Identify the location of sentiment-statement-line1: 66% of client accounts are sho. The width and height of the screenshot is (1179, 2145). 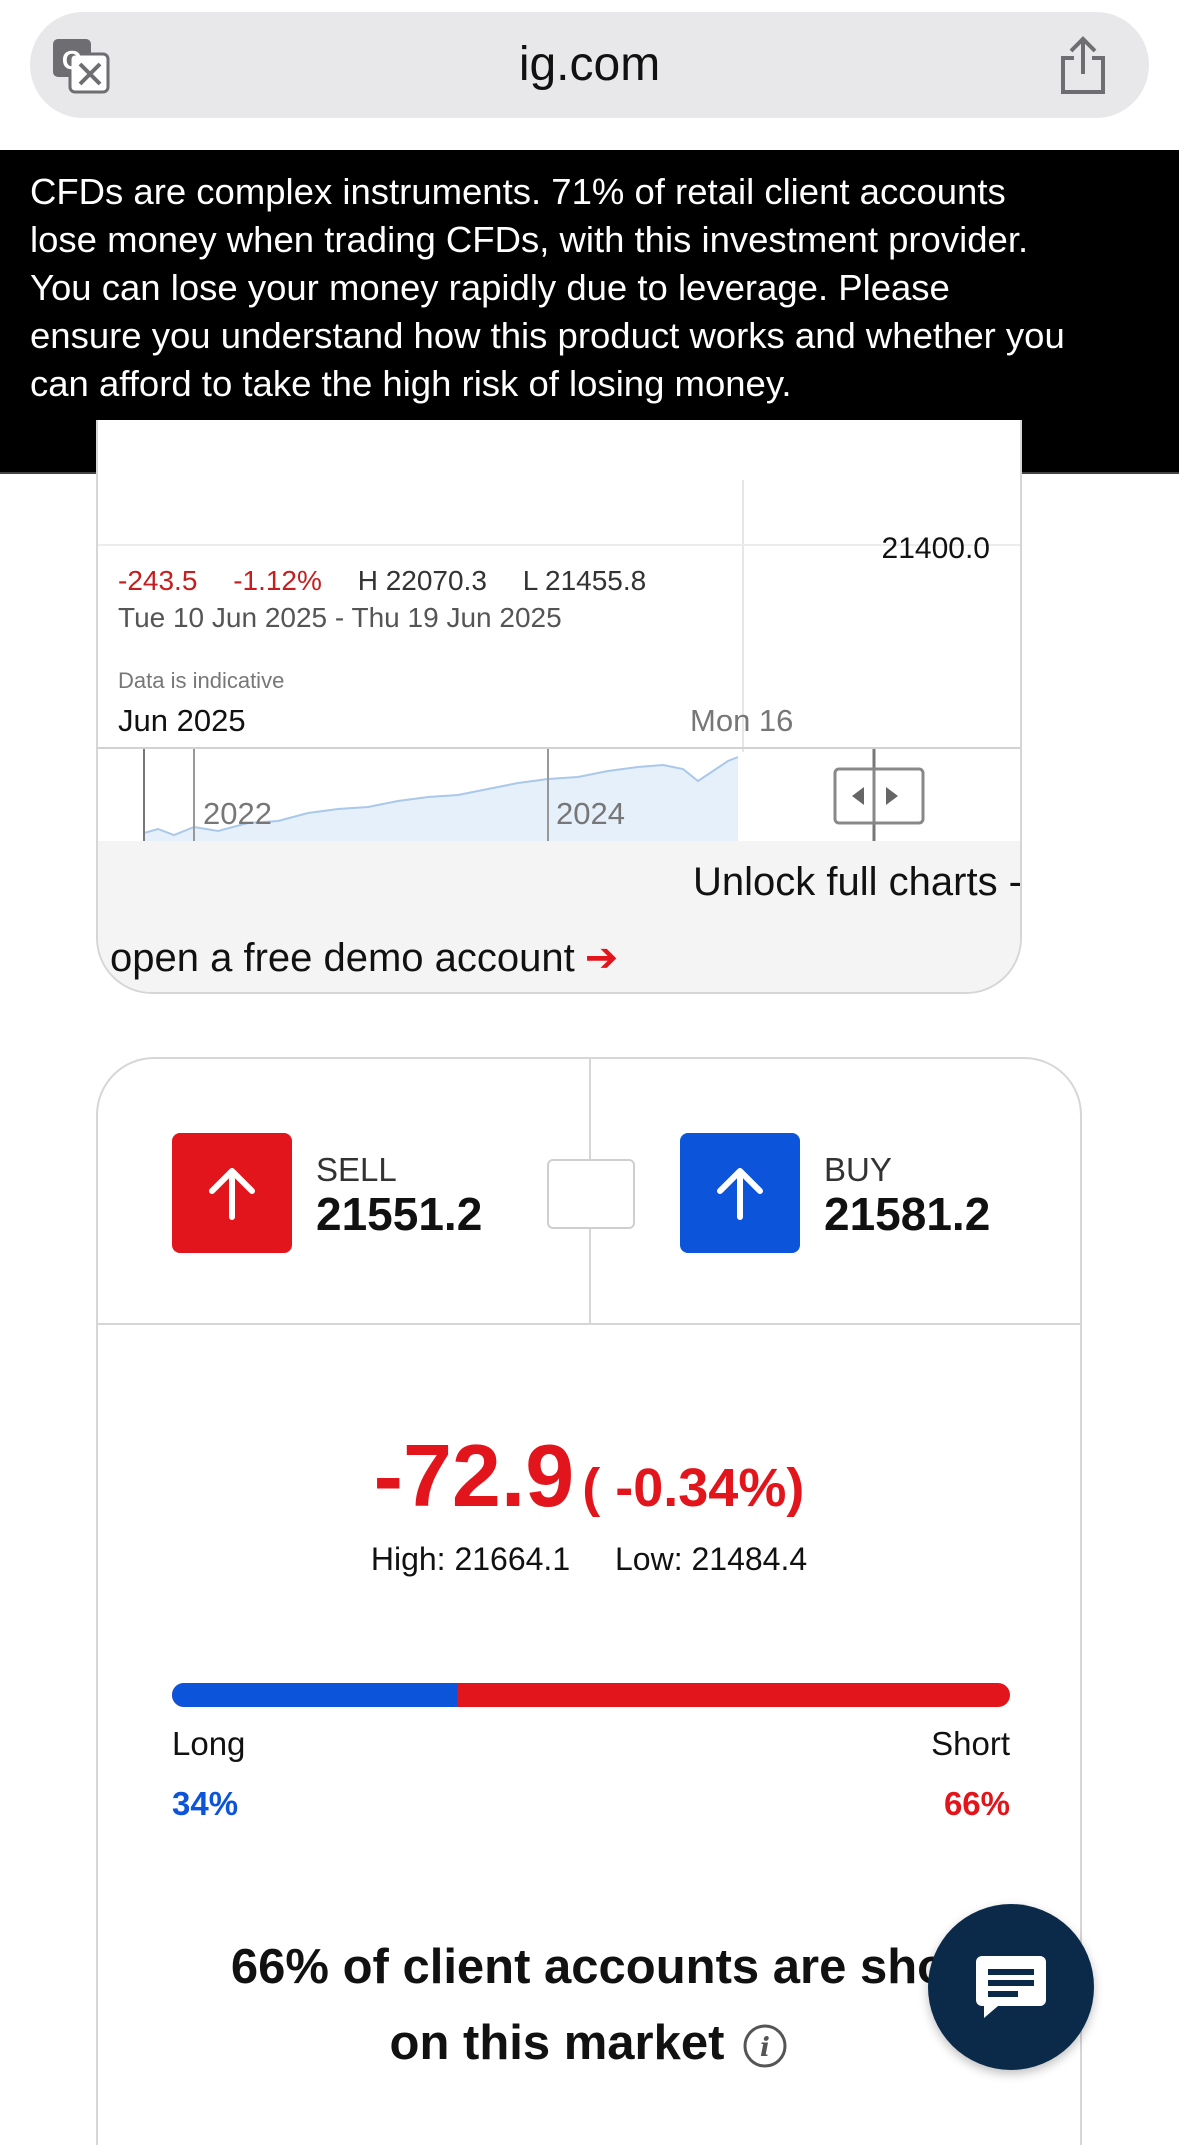
(589, 1967).